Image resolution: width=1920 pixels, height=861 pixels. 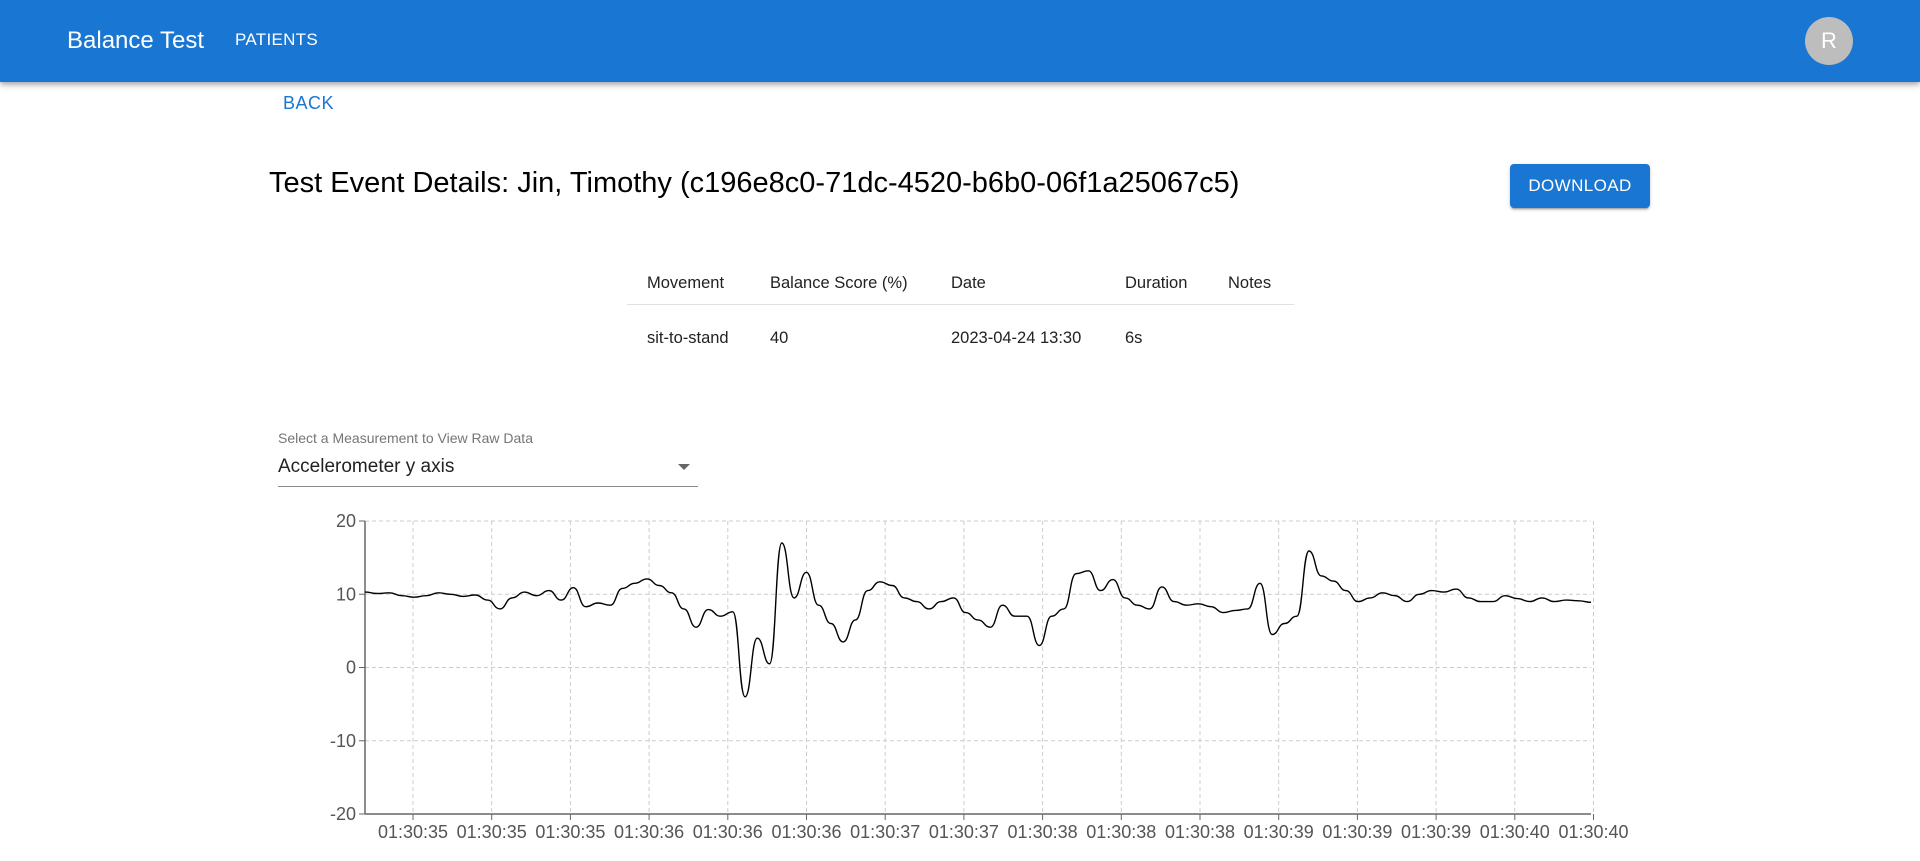 I want to click on accelerometer-series-line, so click(x=978, y=620).